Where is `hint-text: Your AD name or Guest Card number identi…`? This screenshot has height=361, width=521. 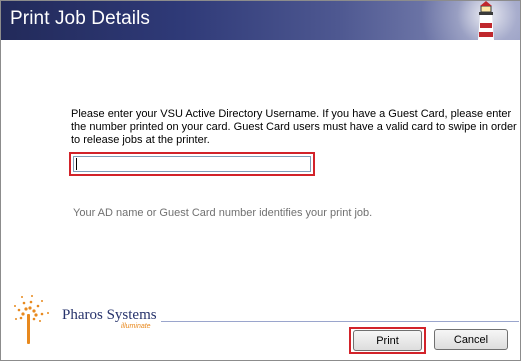 hint-text: Your AD name or Guest Card number identi… is located at coordinates (223, 213).